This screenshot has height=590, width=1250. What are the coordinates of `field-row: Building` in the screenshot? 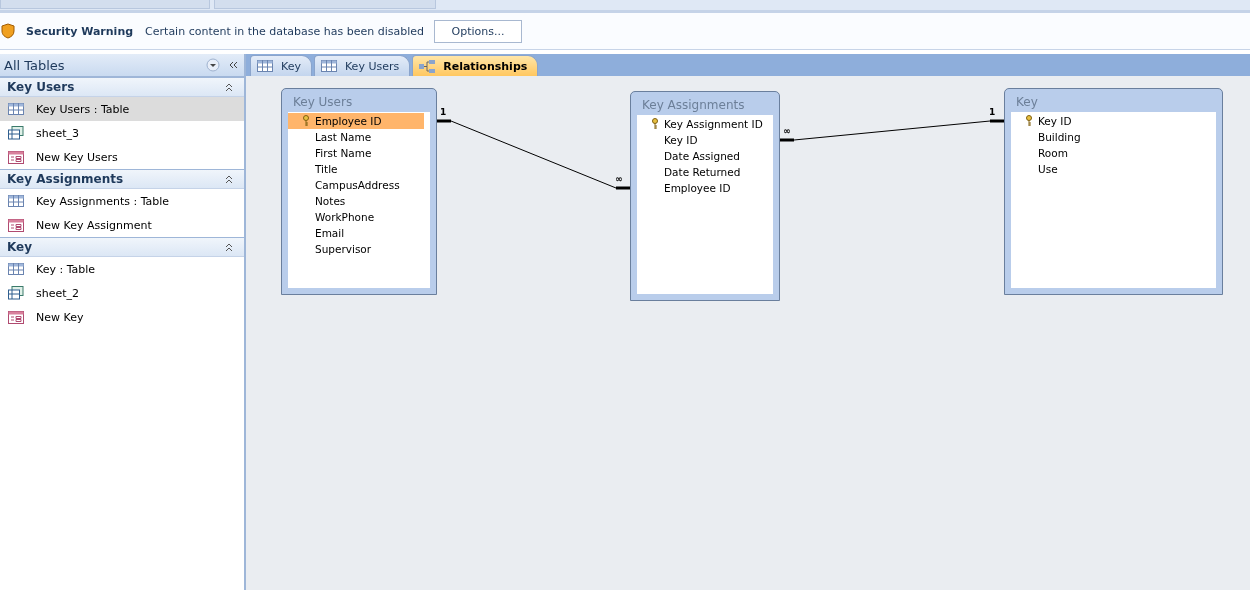 It's located at (1110, 137).